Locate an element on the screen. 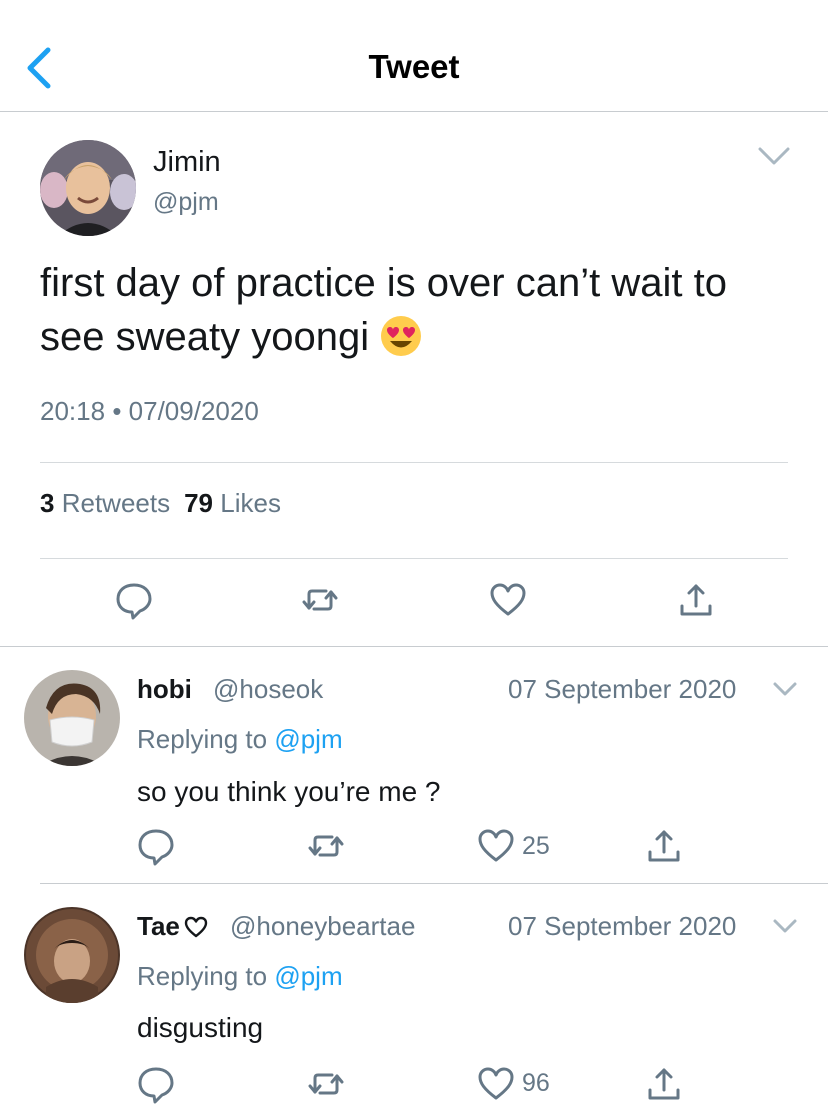 The image size is (828, 1118). likes-stat: 79 Likes is located at coordinates (232, 503).